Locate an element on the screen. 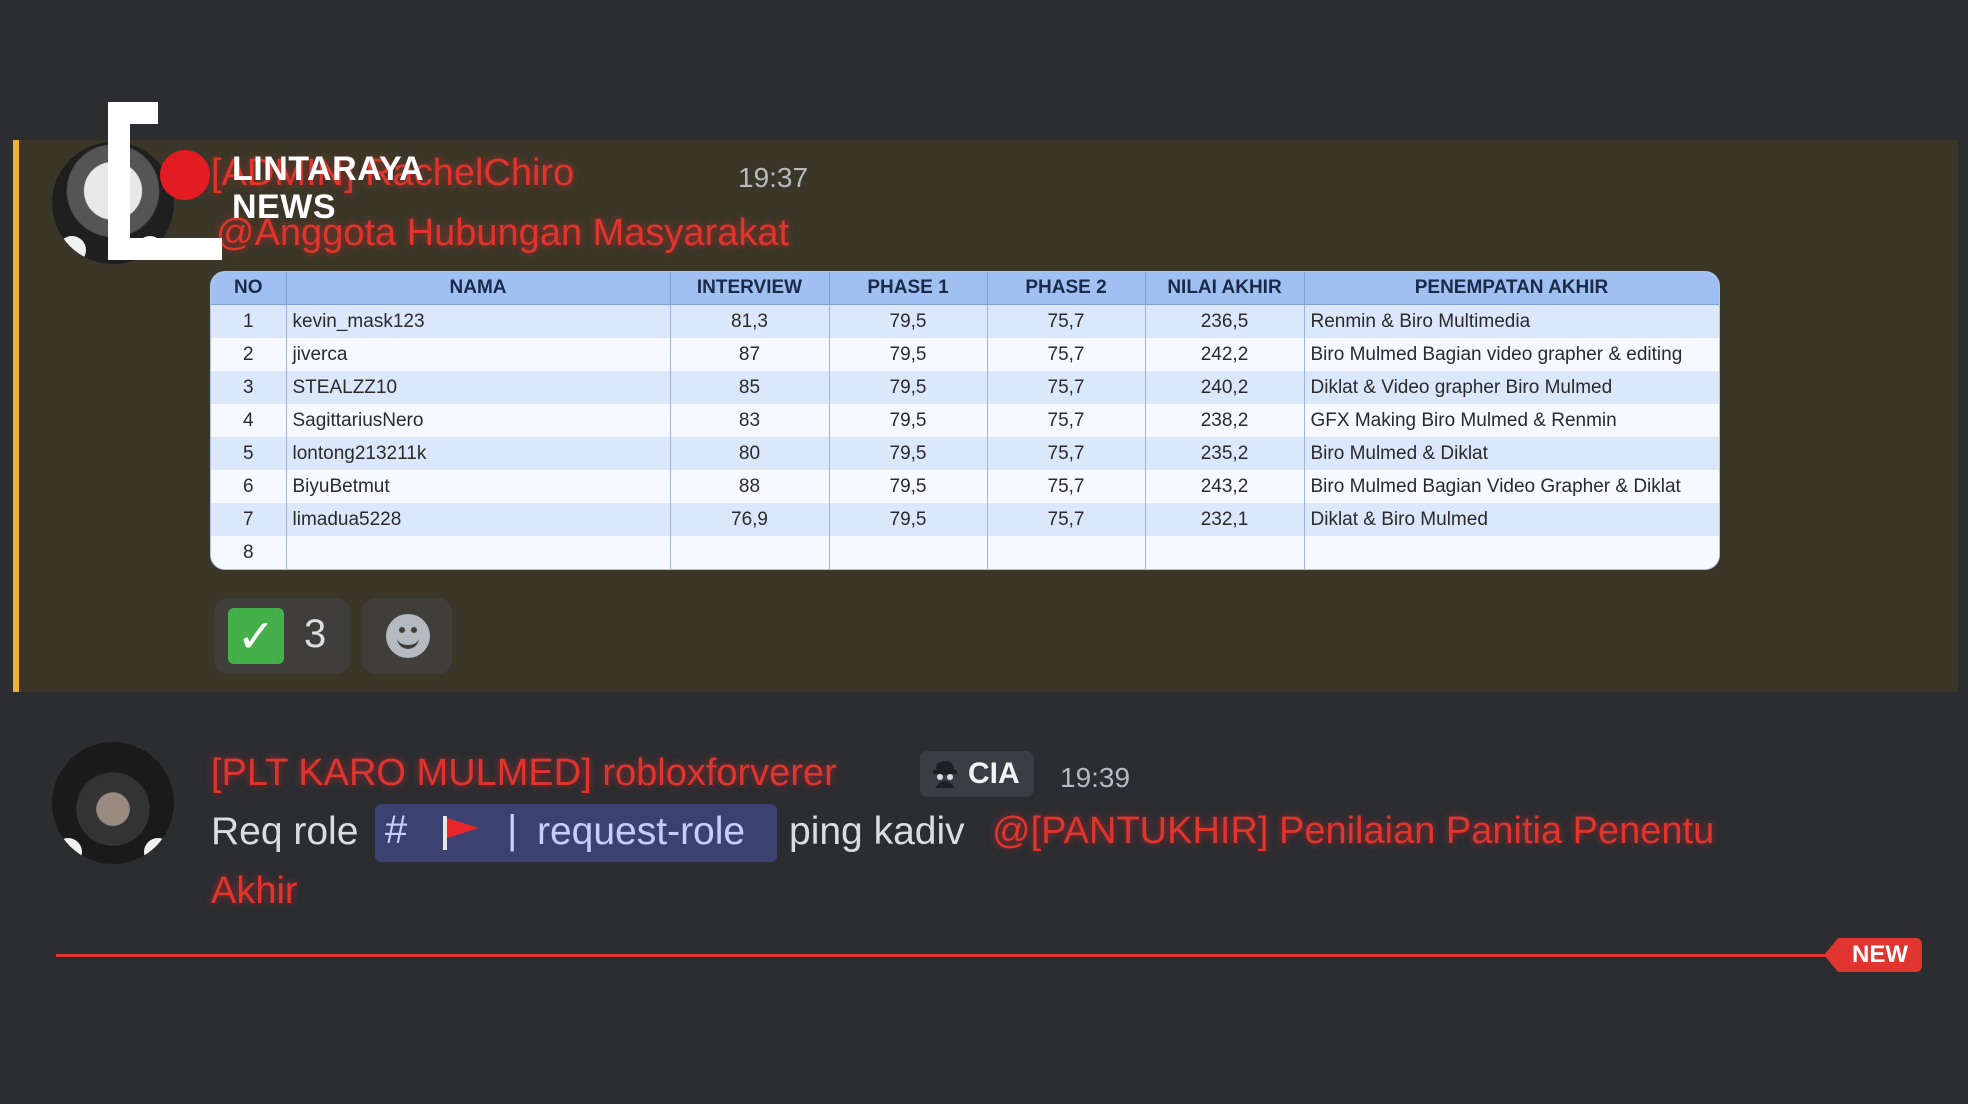  add-reaction-button is located at coordinates (407, 636).